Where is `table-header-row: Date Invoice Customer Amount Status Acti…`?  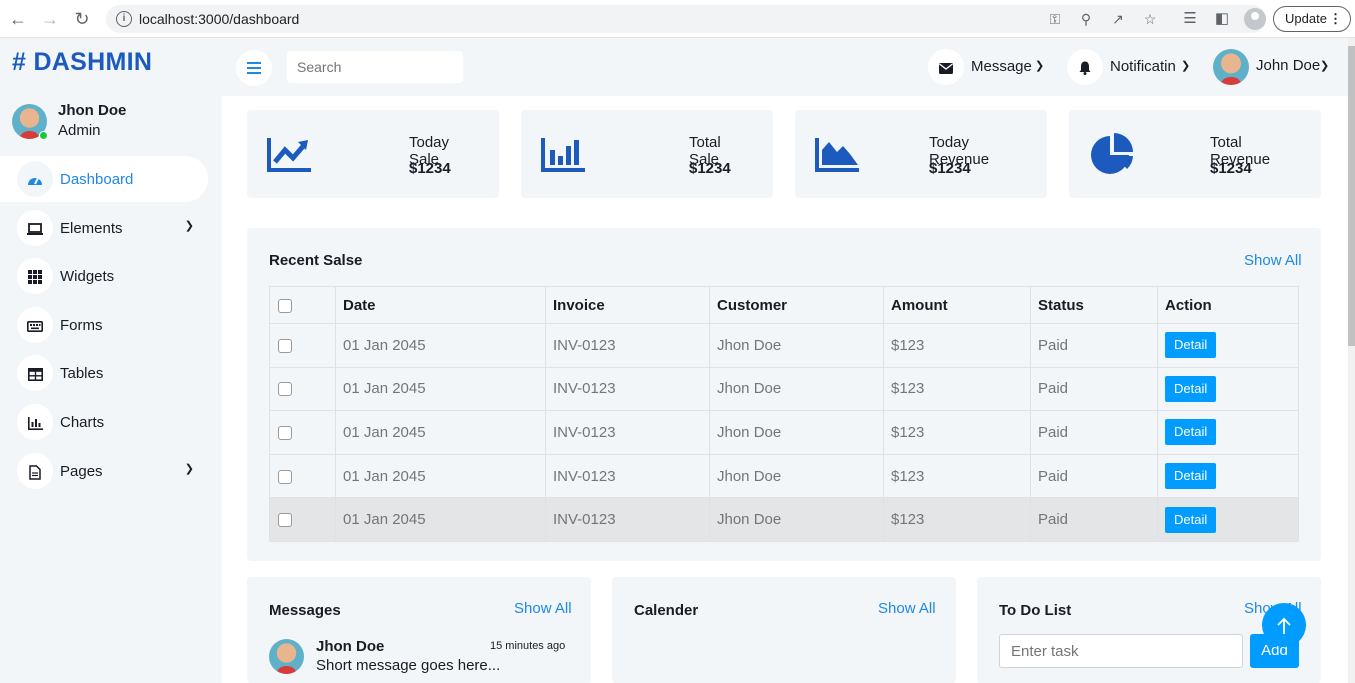
table-header-row: Date Invoice Customer Amount Status Acti… is located at coordinates (784, 305).